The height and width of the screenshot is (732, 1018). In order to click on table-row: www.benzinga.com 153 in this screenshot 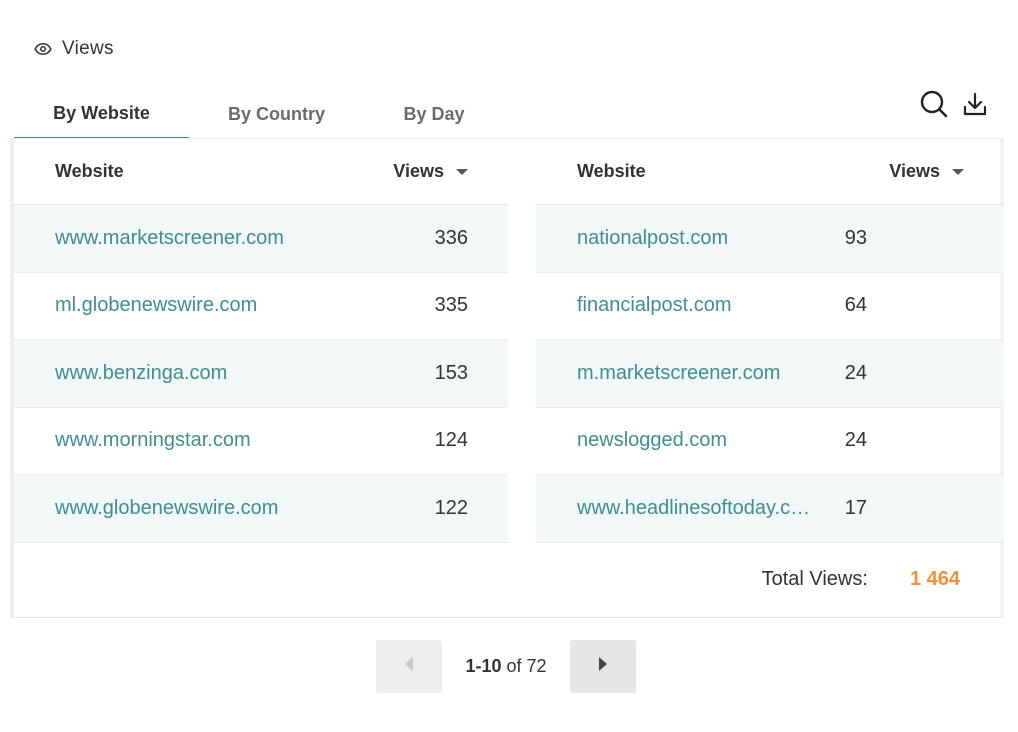, I will do `click(261, 374)`.